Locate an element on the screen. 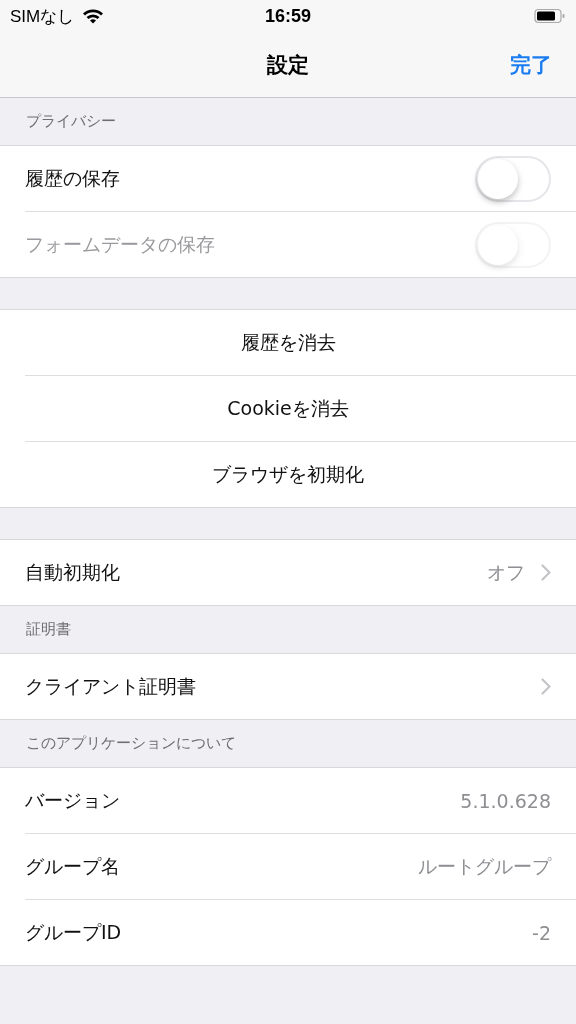  row-value: 5.1.0.628 is located at coordinates (505, 800).